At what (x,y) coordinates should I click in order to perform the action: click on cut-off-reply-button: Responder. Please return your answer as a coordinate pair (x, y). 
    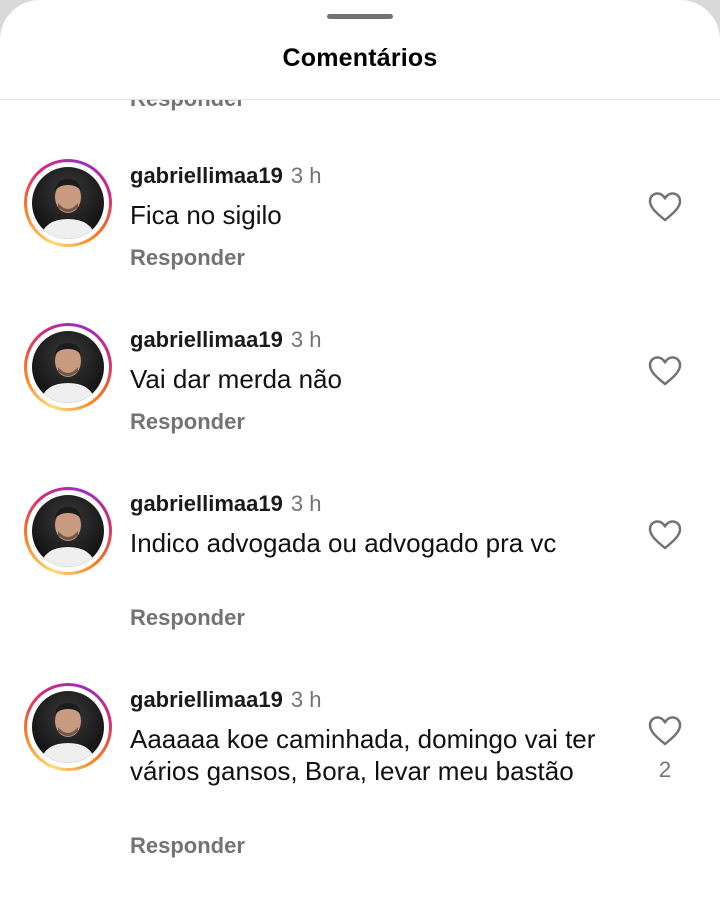
    Looking at the image, I should click on (187, 106).